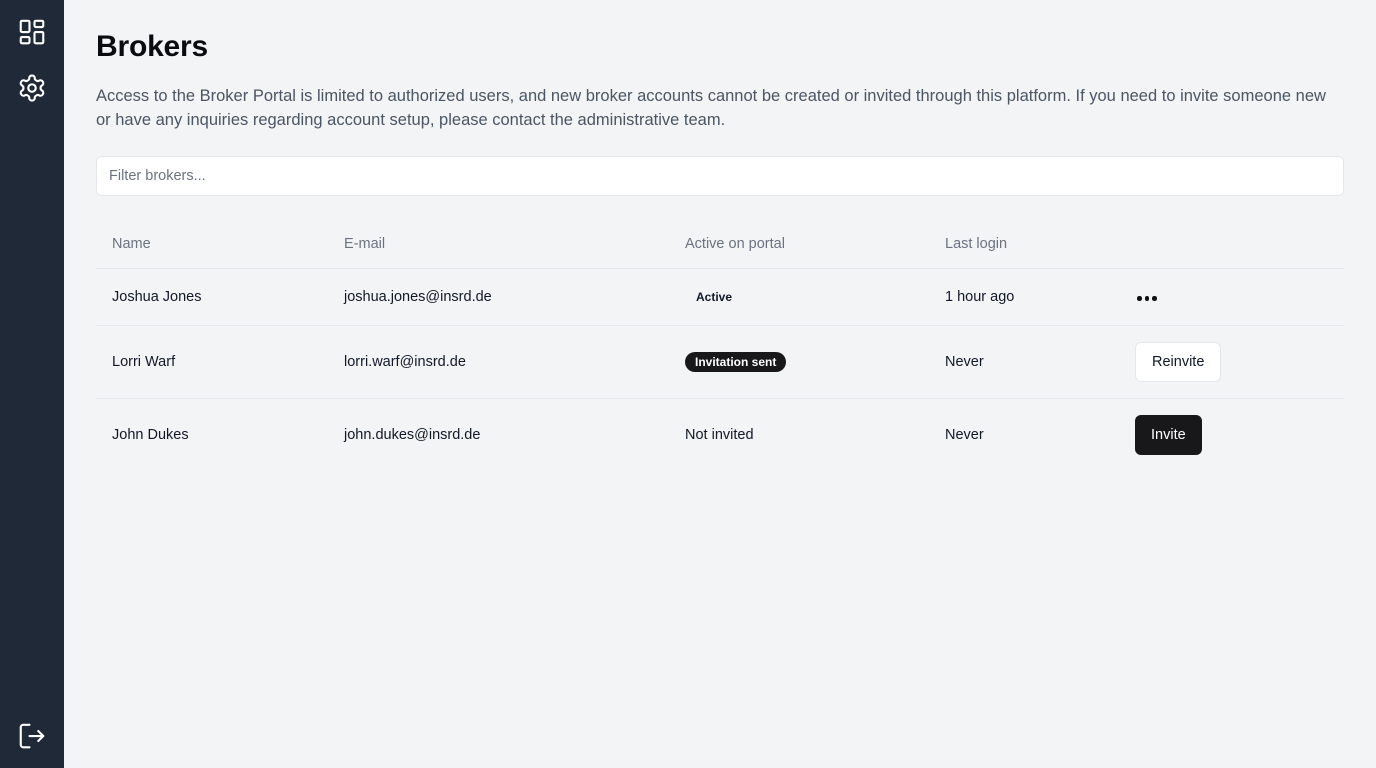  I want to click on column-header-actions, so click(1231, 244).